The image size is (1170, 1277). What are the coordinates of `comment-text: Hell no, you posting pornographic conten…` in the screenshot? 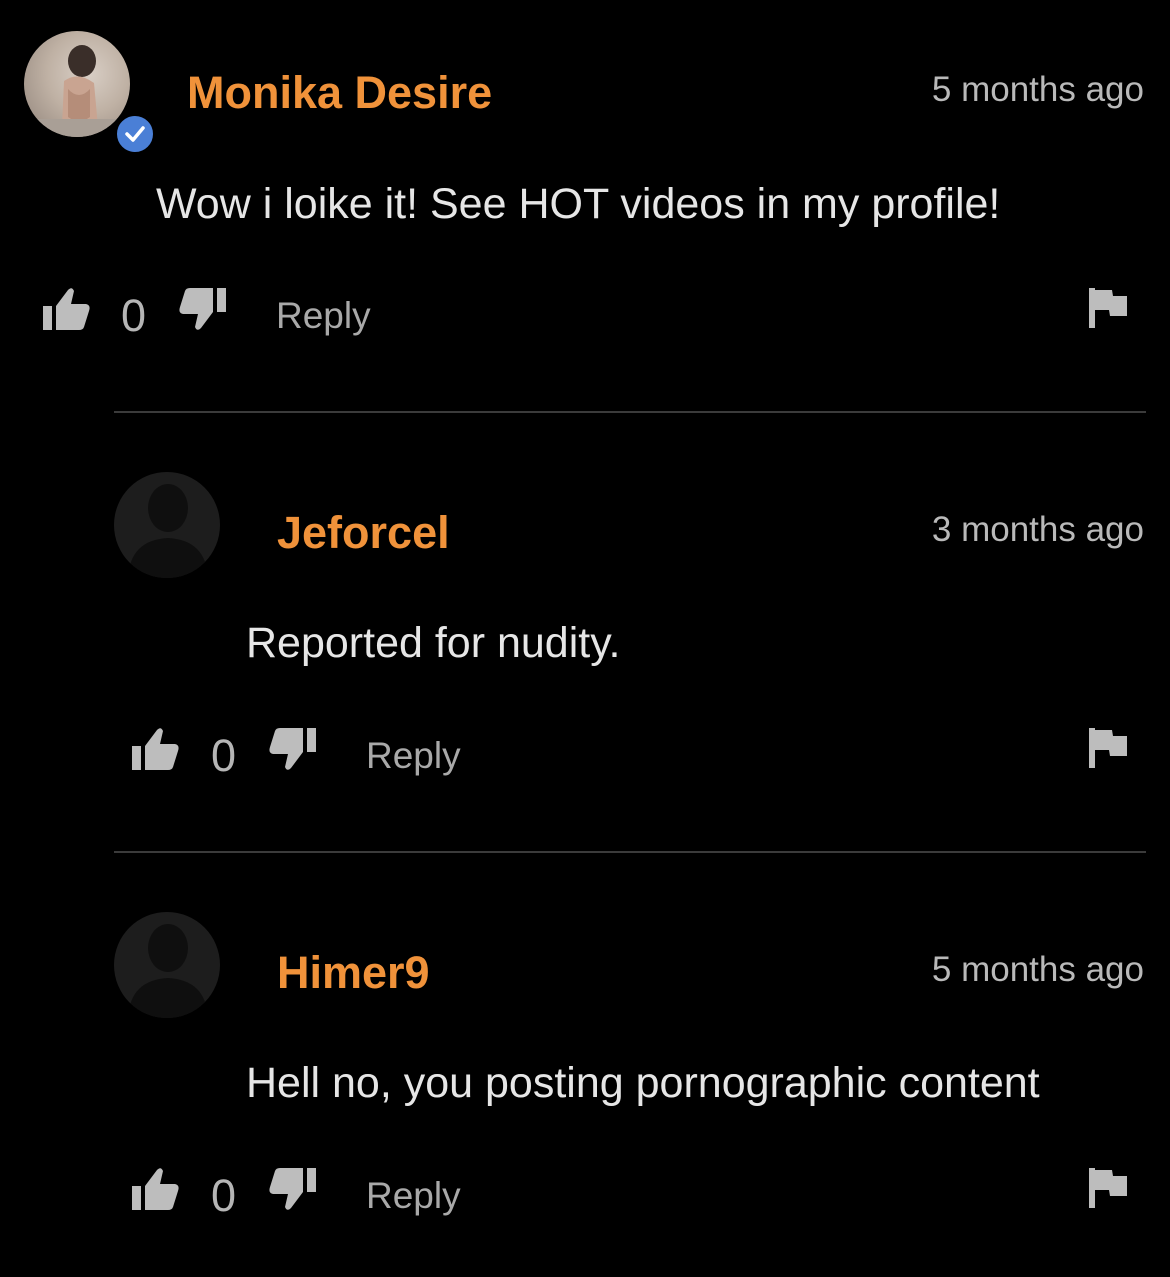 It's located at (643, 1083).